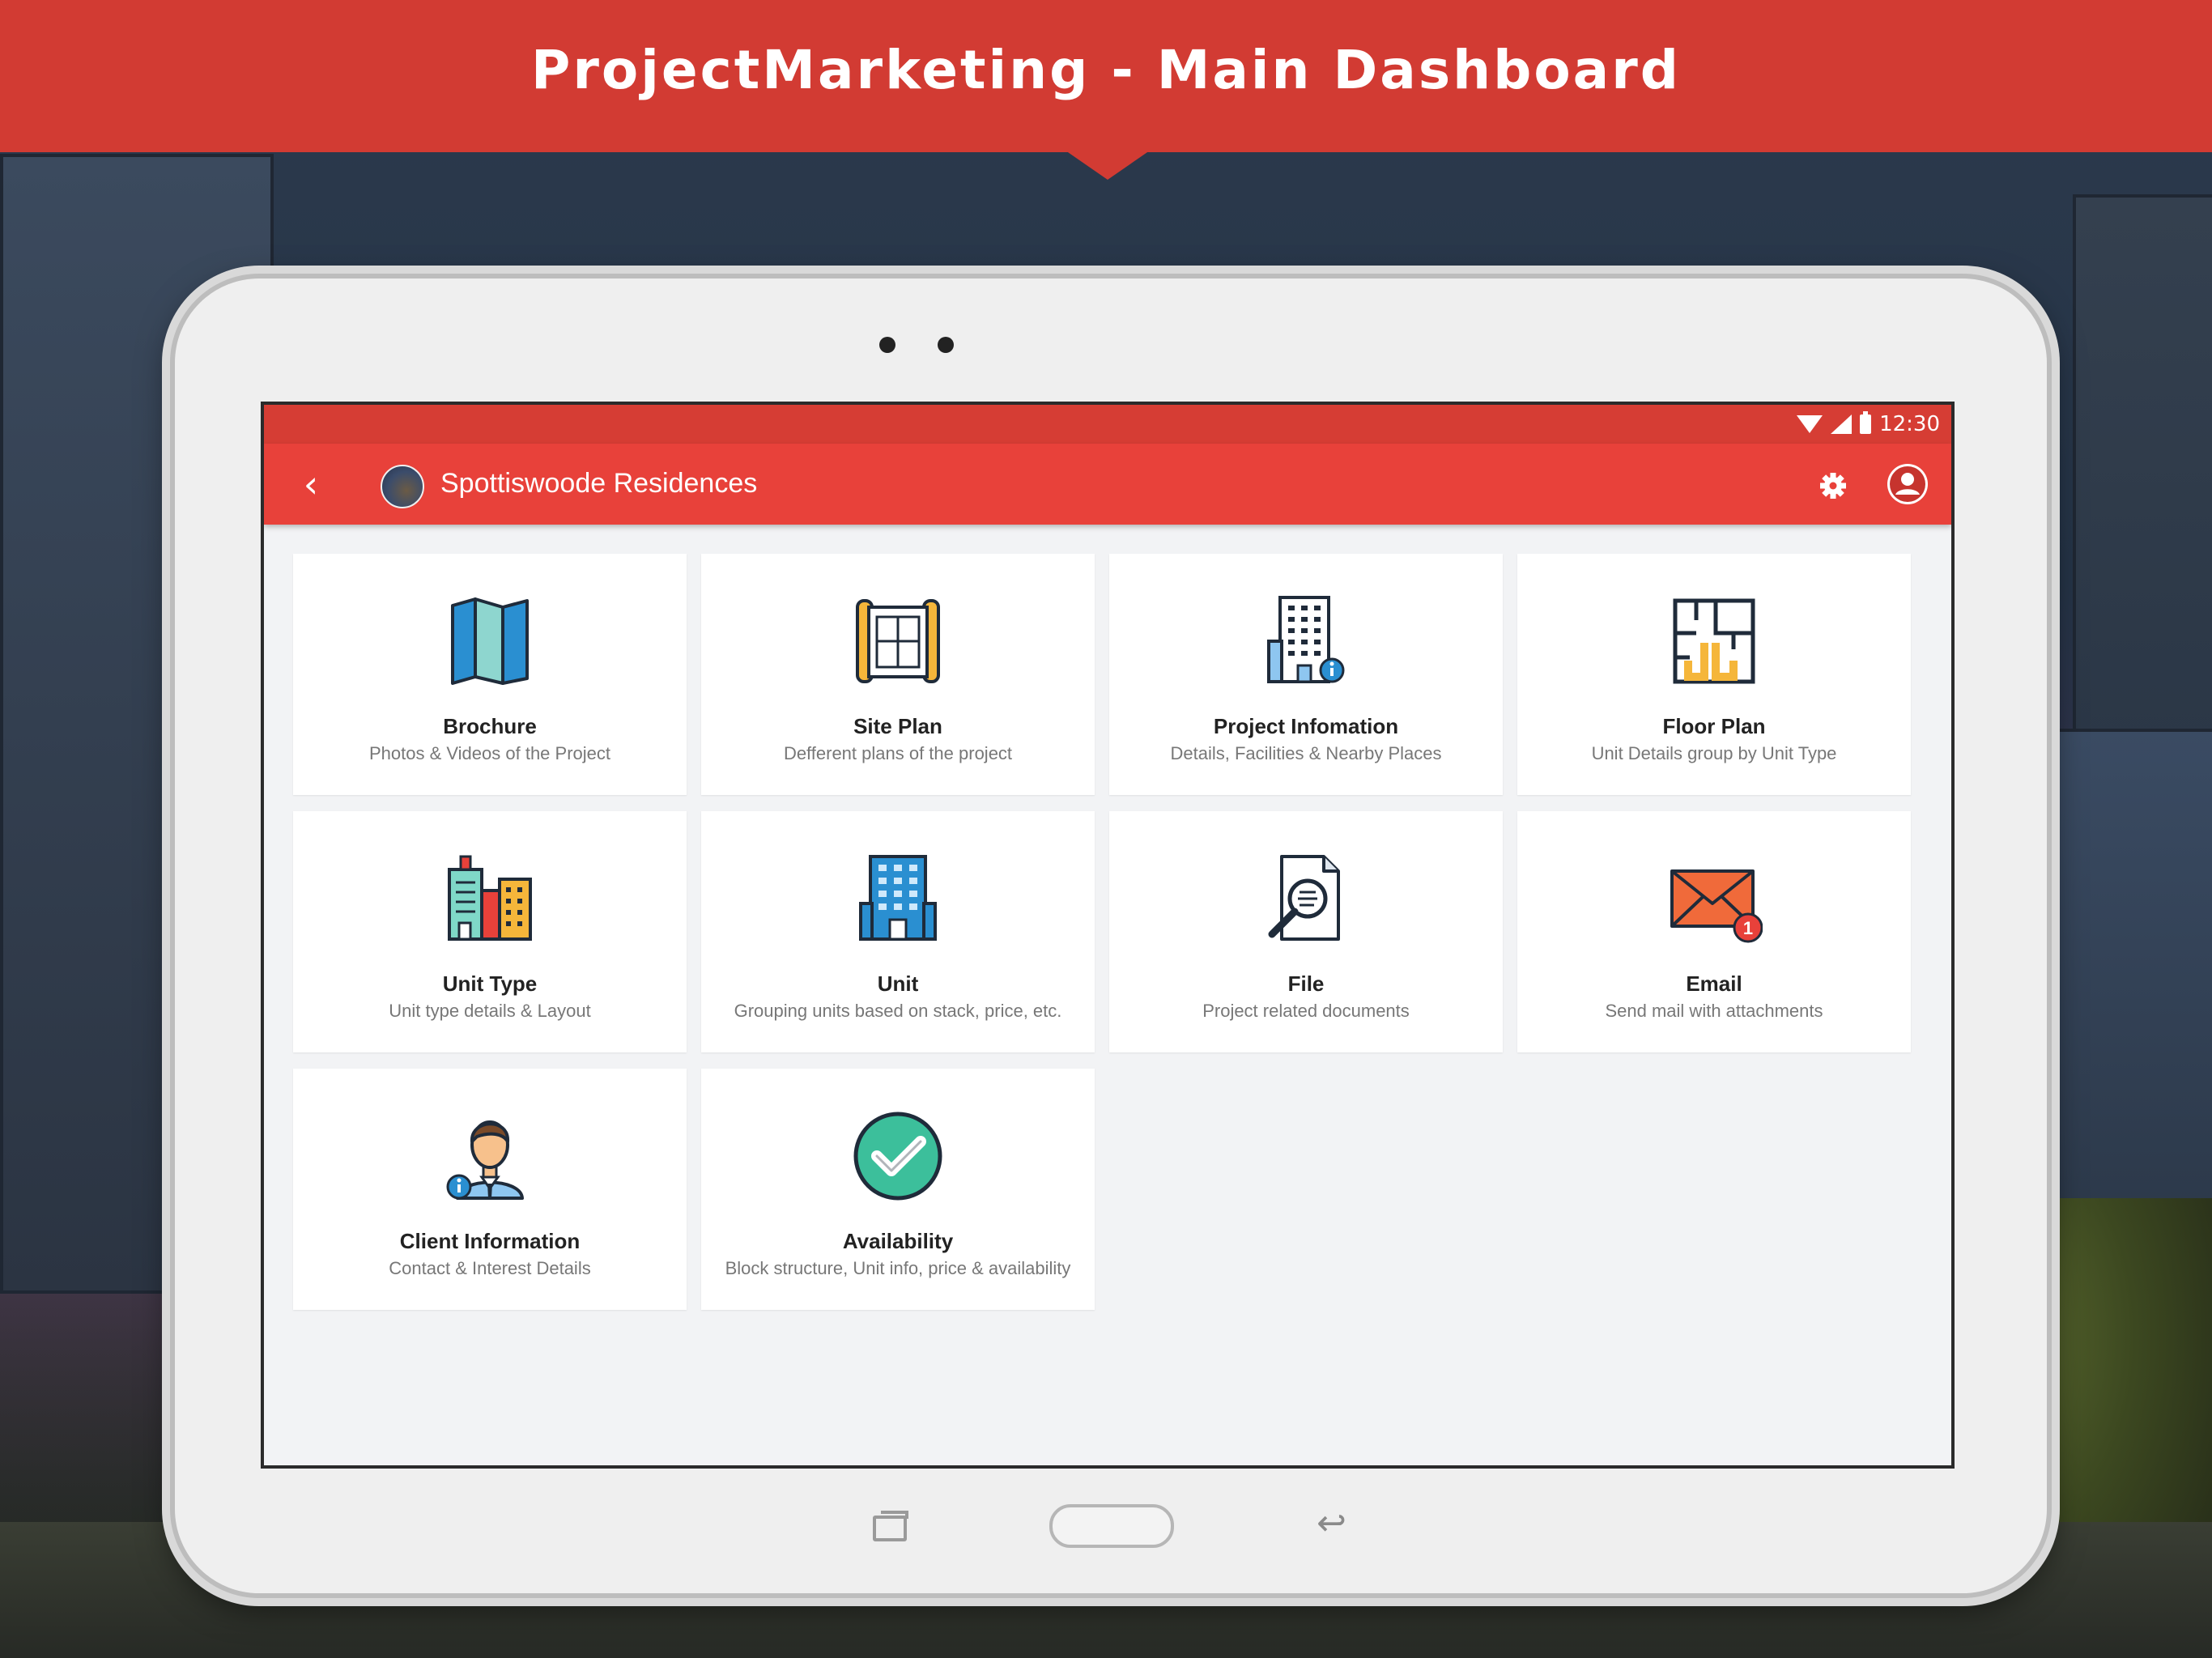 The image size is (2212, 1658). I want to click on home-key, so click(1112, 1526).